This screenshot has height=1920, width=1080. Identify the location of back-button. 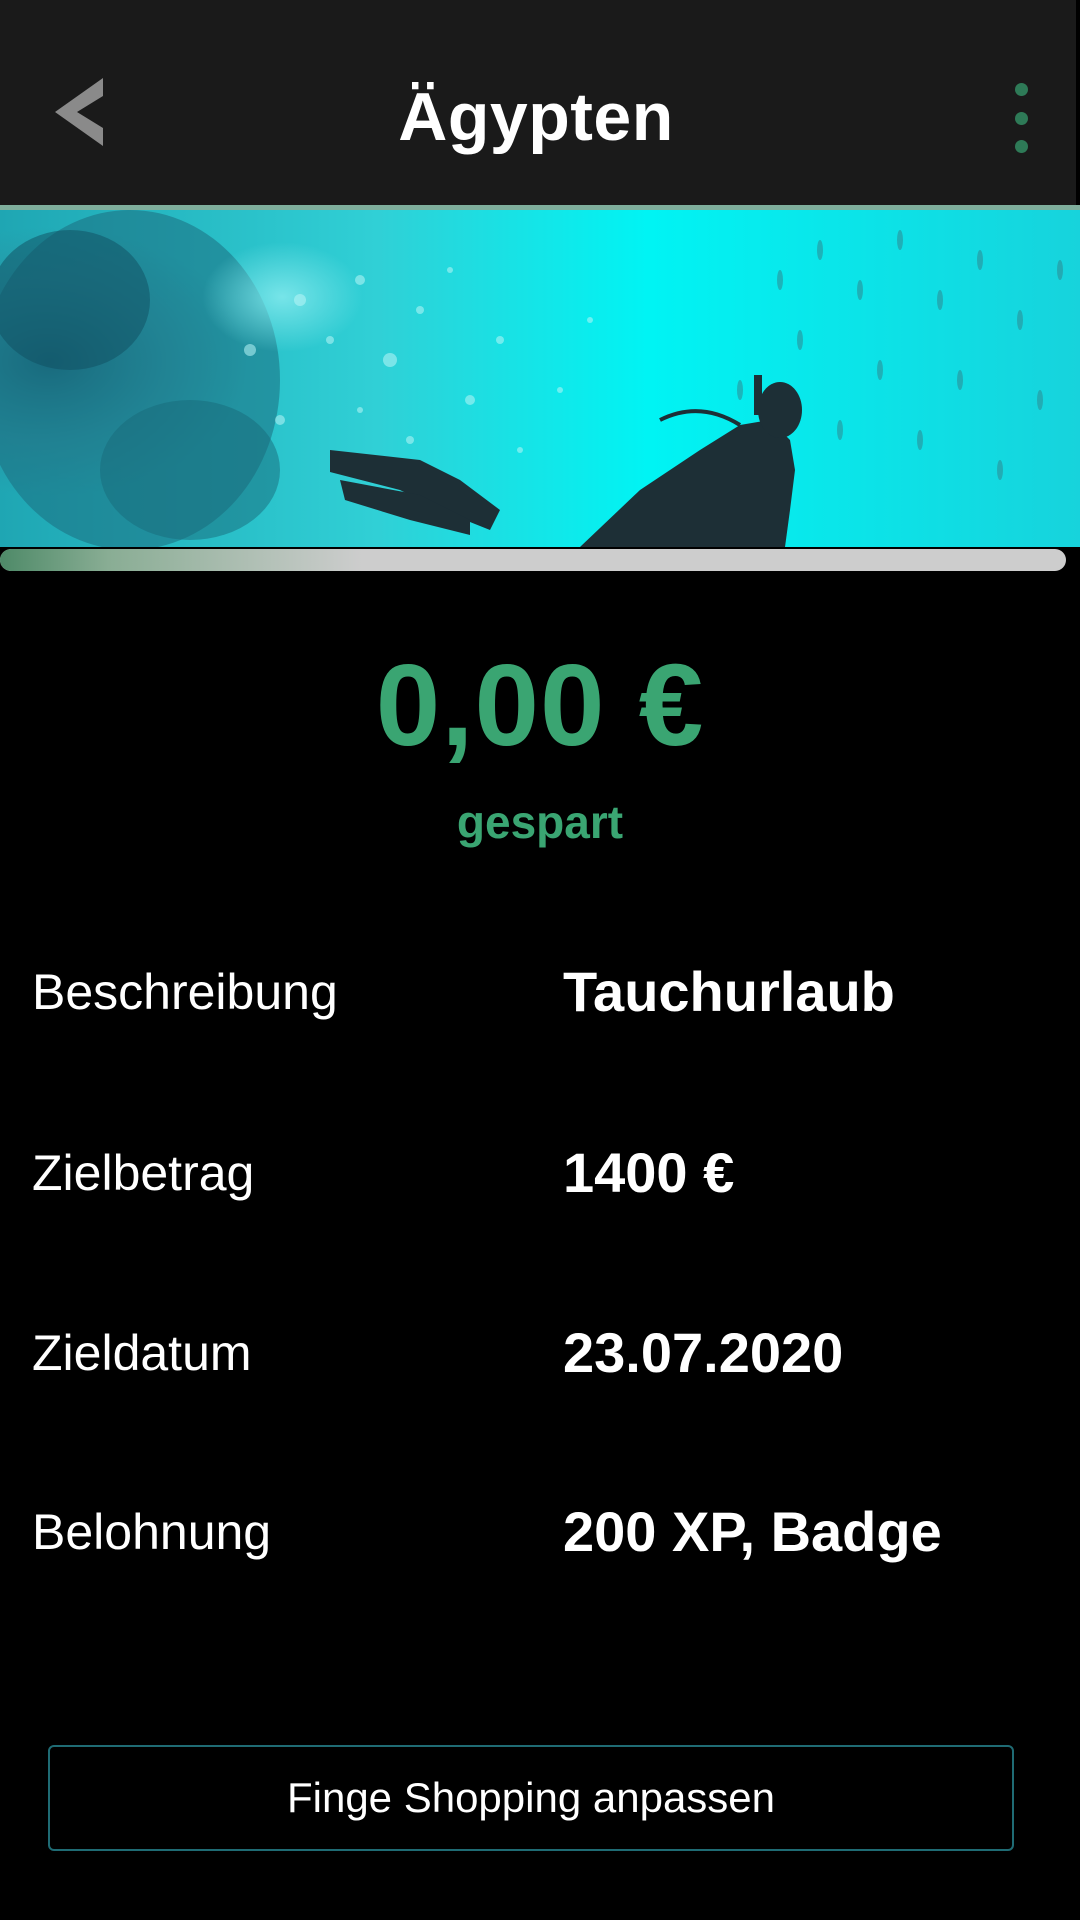
(79, 112).